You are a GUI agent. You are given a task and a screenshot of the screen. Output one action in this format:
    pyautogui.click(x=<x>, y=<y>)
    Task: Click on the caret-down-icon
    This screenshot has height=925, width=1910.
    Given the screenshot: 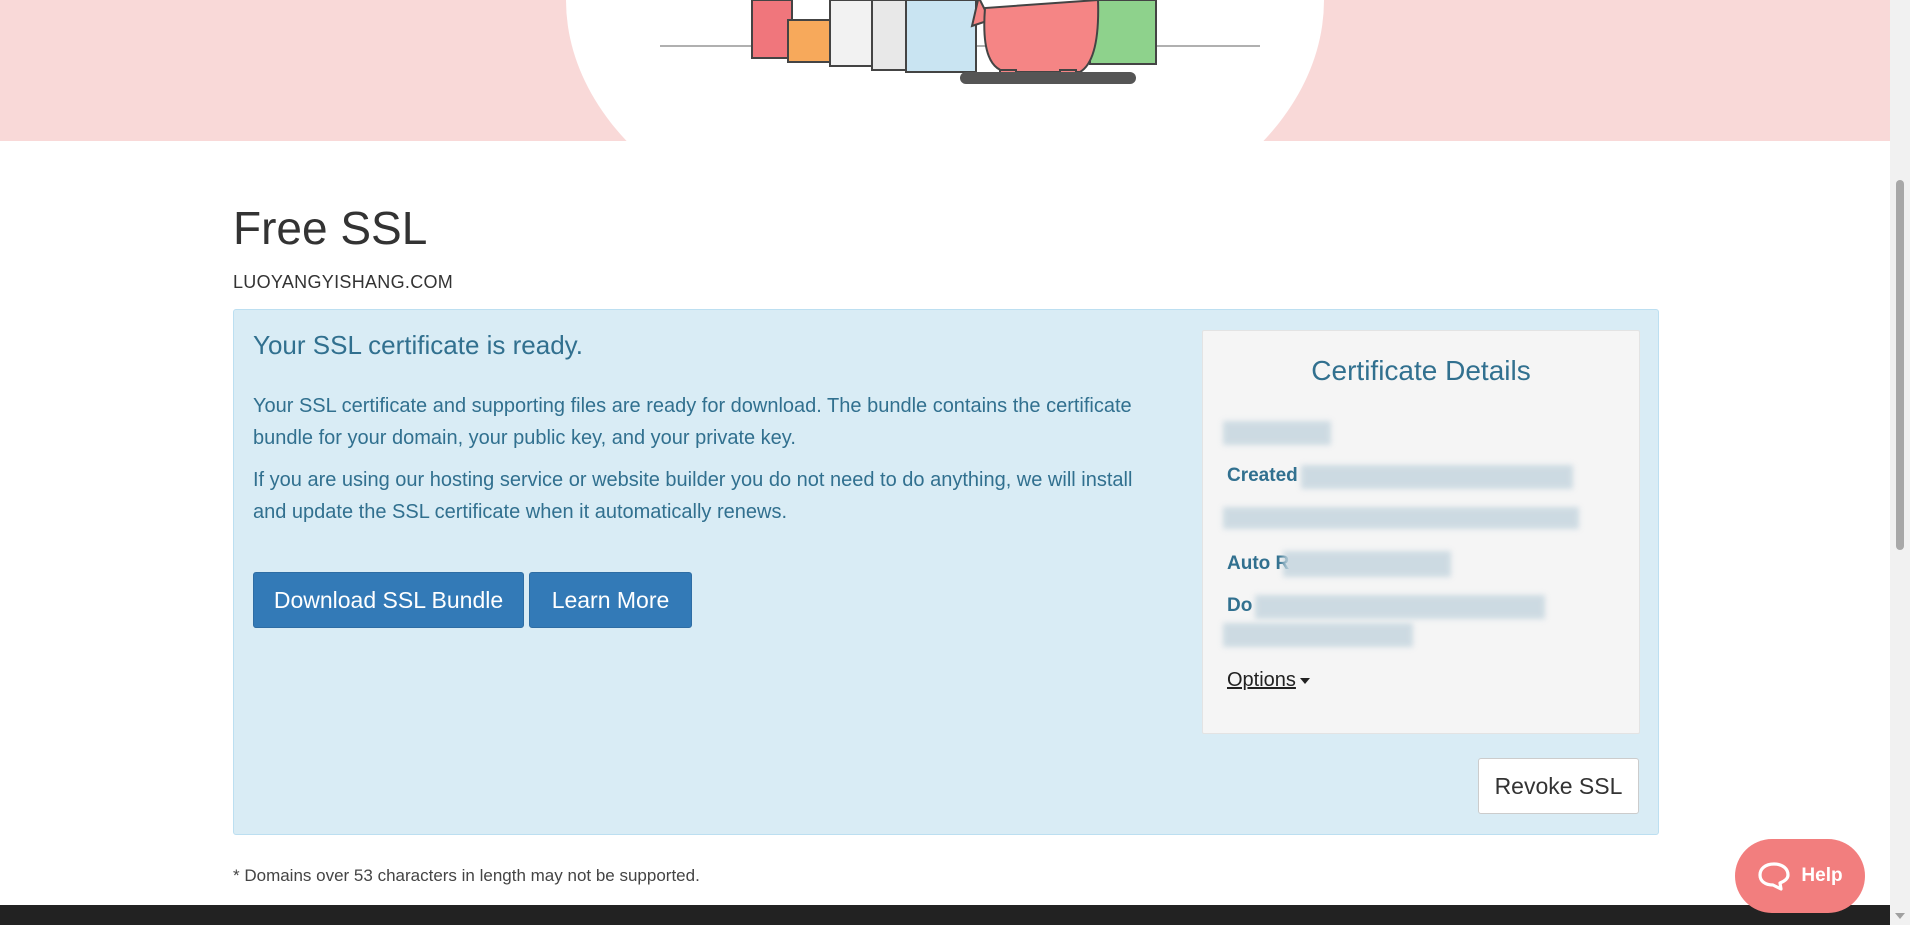 What is the action you would take?
    pyautogui.click(x=1304, y=680)
    